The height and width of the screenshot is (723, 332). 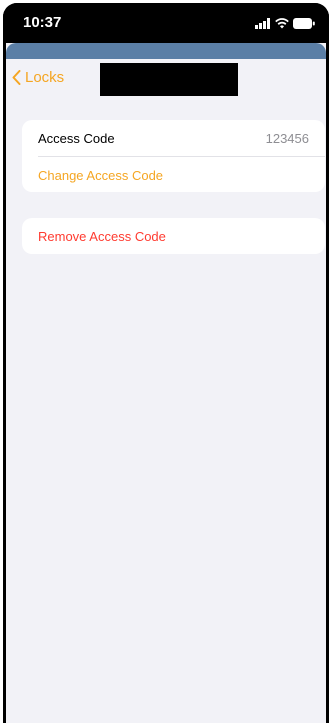 What do you see at coordinates (42, 22) in the screenshot?
I see `status-time: 10:37` at bounding box center [42, 22].